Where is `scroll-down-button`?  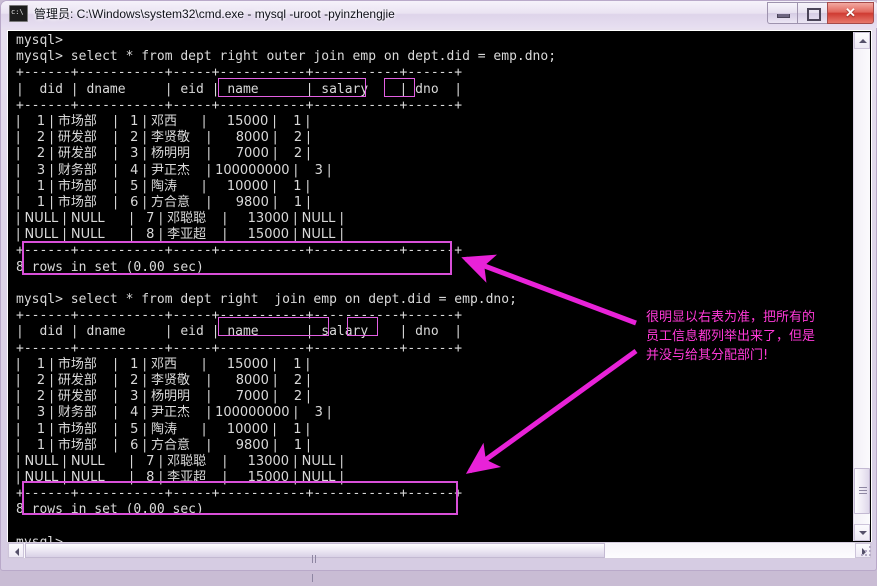
scroll-down-button is located at coordinates (862, 532).